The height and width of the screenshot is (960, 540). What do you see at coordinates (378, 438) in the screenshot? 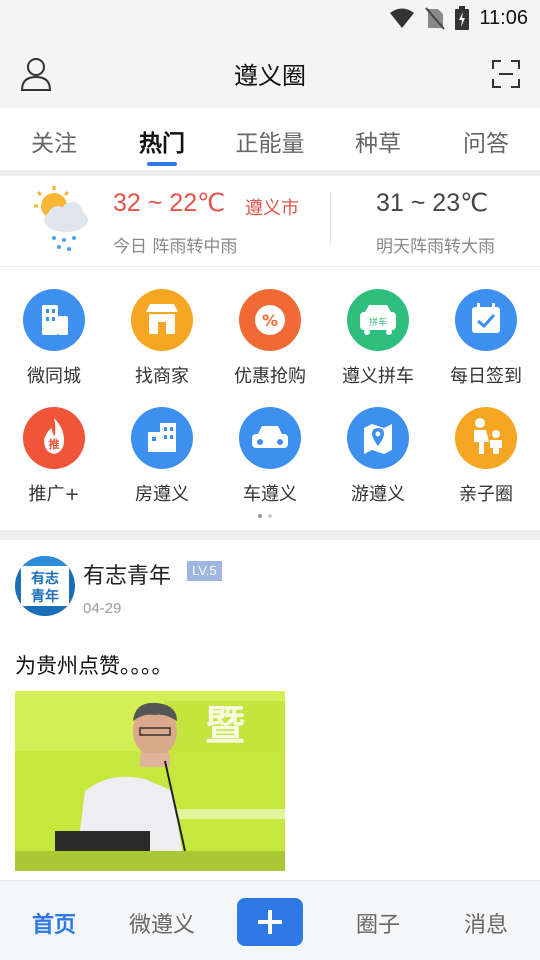
I see `map-pin-icon` at bounding box center [378, 438].